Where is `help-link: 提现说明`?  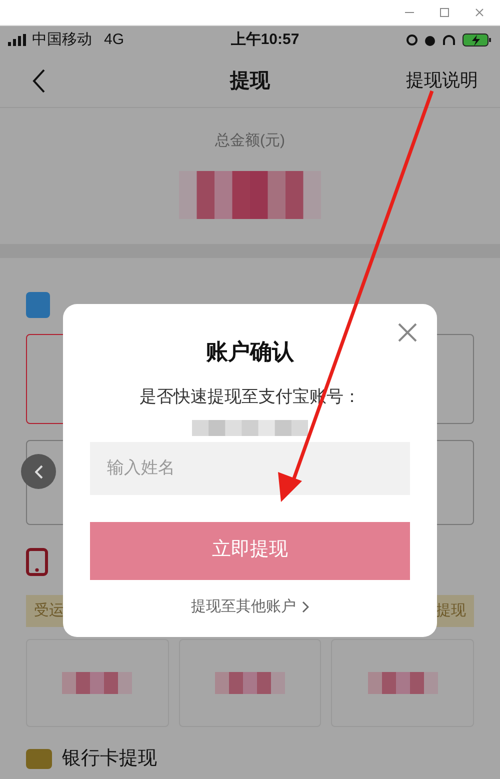
help-link: 提现说明 is located at coordinates (442, 80).